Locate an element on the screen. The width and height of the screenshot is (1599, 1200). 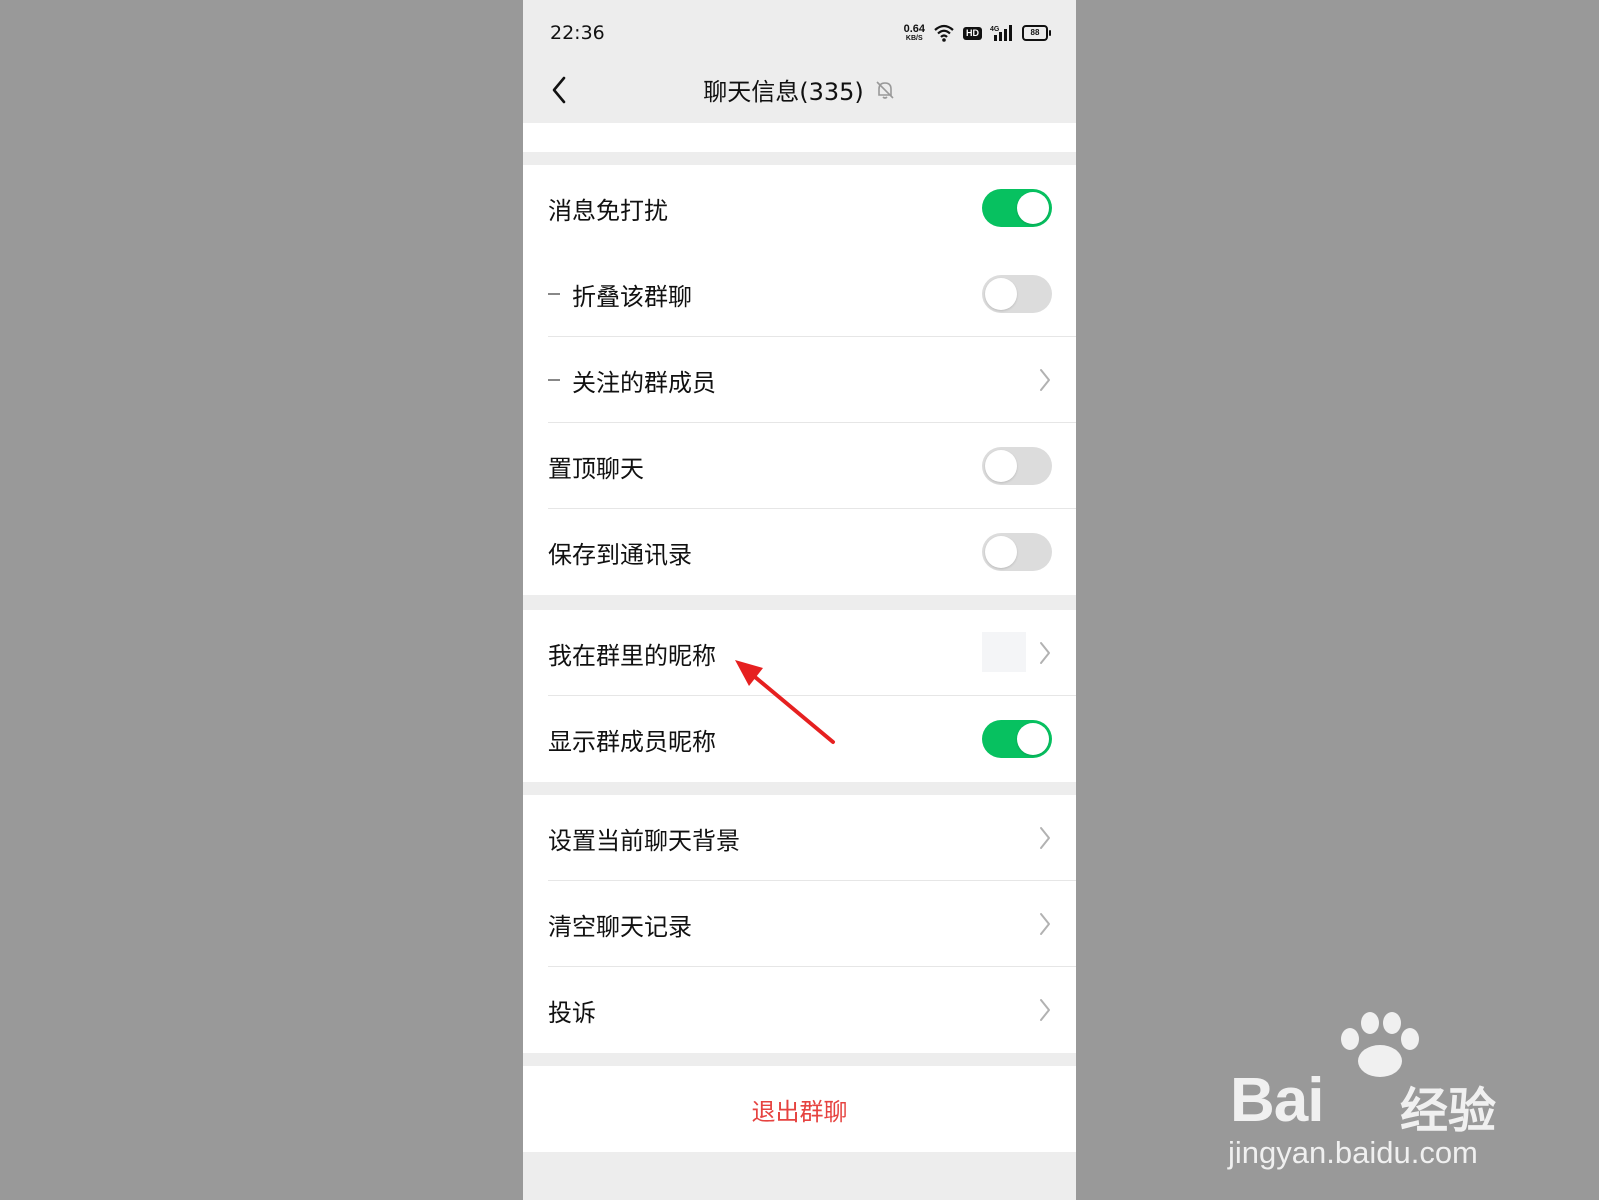
watermark-brand-cn: 经验 is located at coordinates (1448, 1111).